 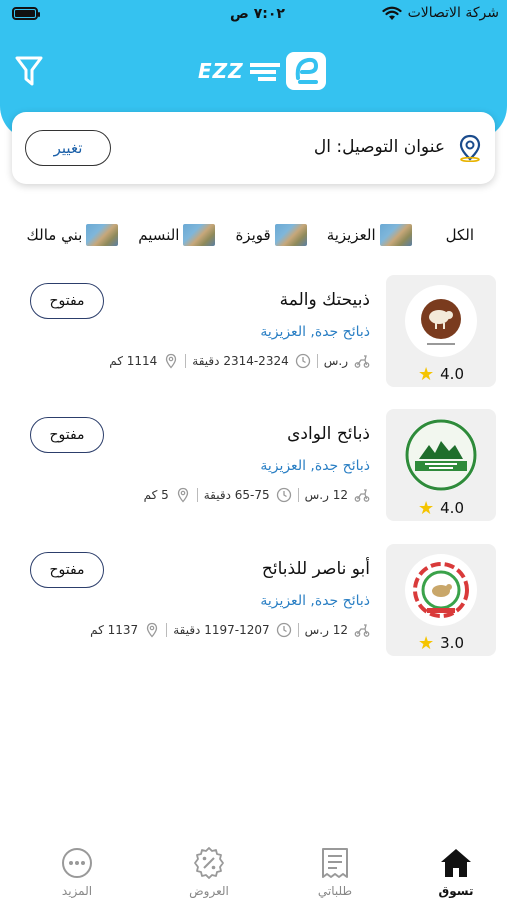 I want to click on store-name: أبو ناصر للذبائح, so click(x=315, y=569).